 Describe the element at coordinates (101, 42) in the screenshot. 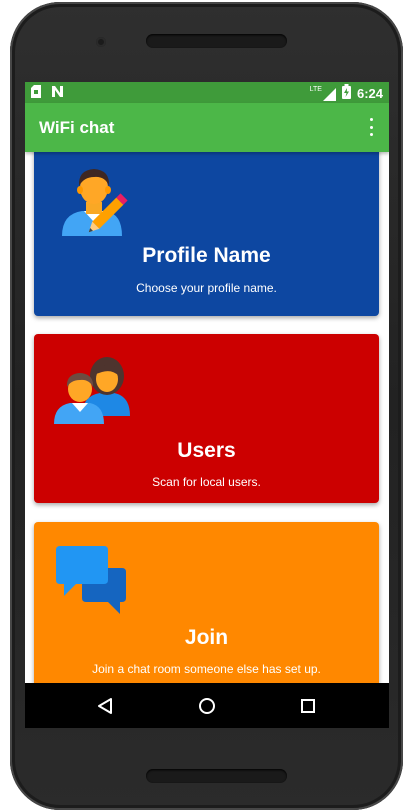

I see `front-camera` at that location.